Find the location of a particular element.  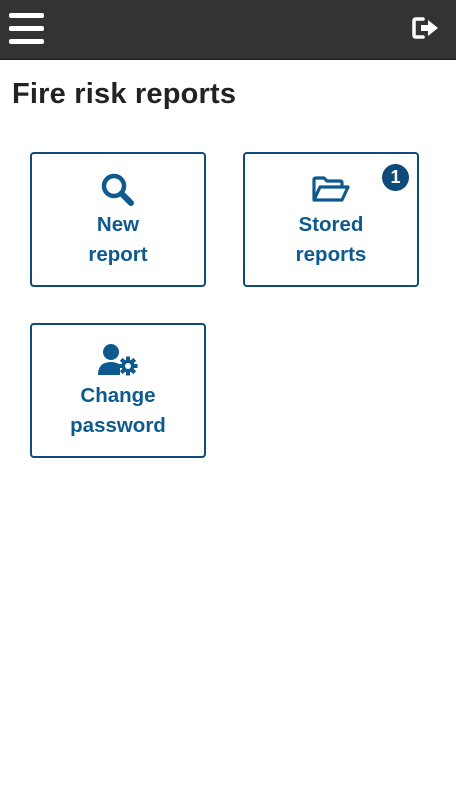

top-bar is located at coordinates (228, 30).